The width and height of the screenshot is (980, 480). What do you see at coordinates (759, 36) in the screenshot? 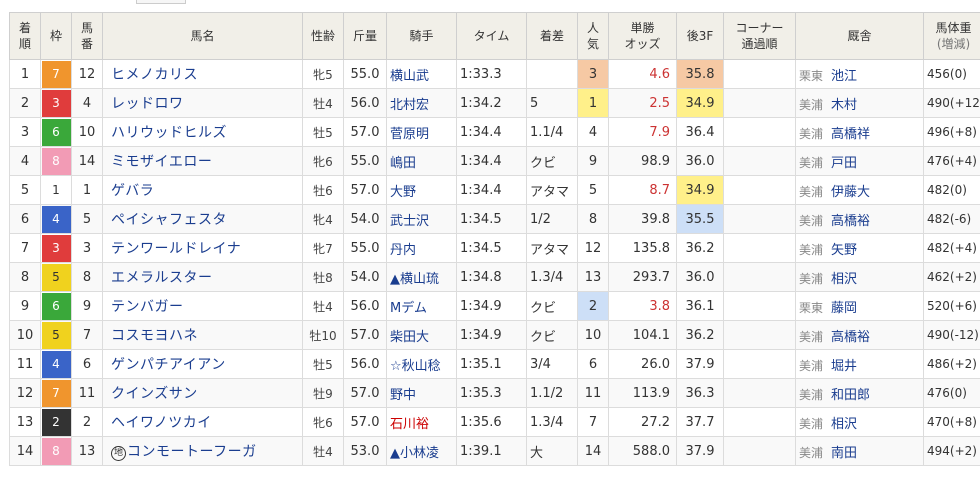
I see `header-corner: コーナー 通過順` at bounding box center [759, 36].